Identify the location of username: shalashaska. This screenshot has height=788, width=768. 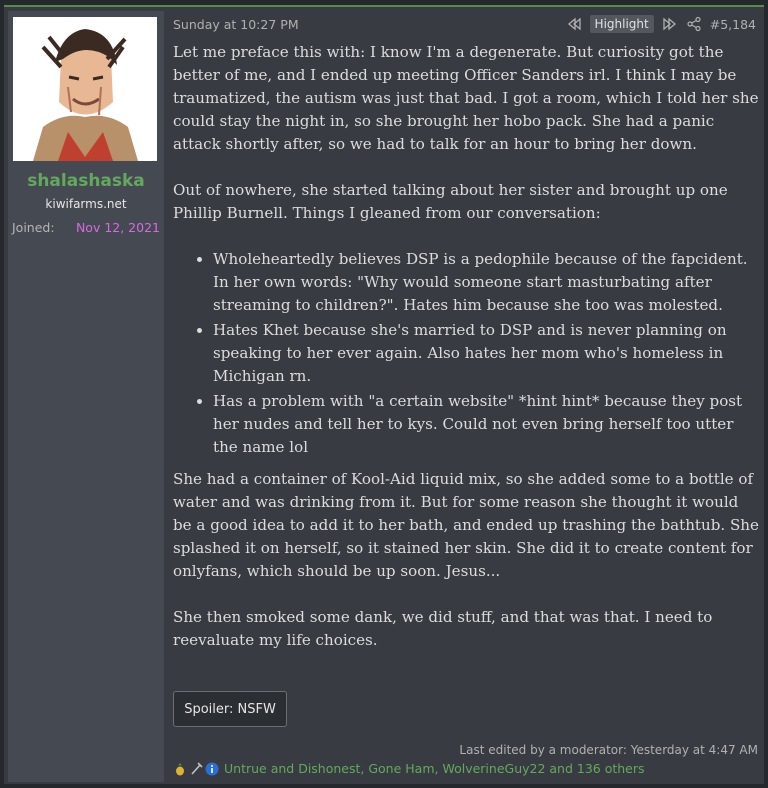
(86, 181).